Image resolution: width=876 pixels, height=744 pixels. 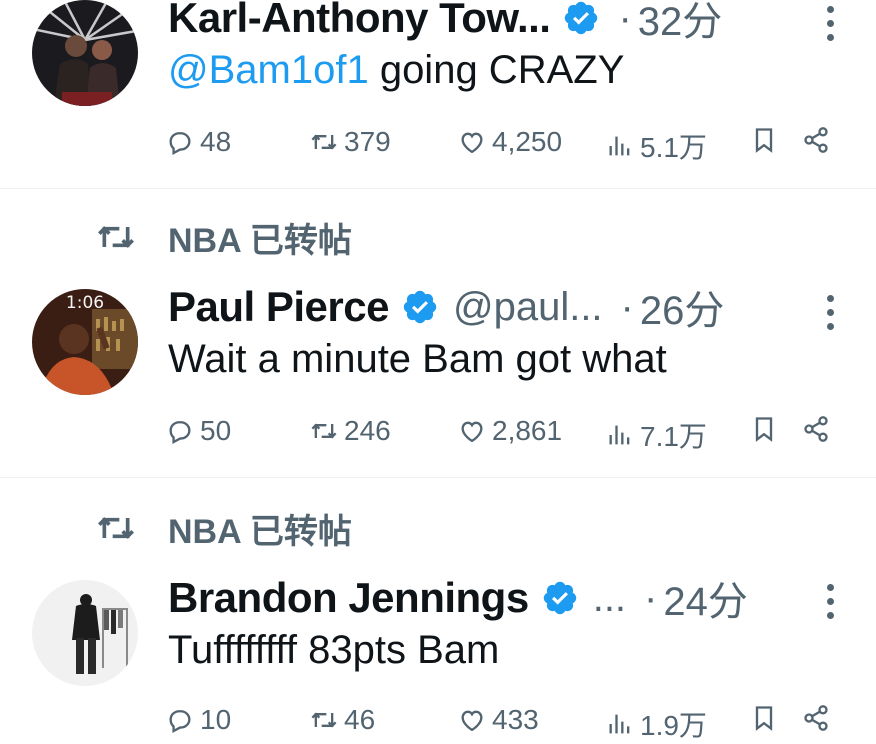 I want to click on views-button: 1.9万, so click(x=656, y=724).